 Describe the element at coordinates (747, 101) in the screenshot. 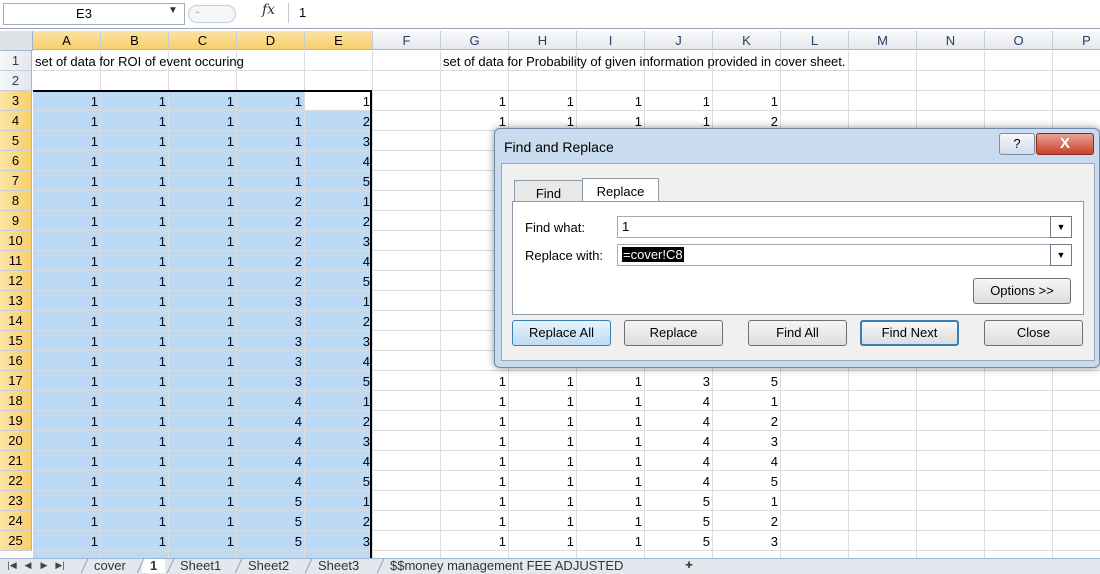

I see `cell-K3: 1` at that location.